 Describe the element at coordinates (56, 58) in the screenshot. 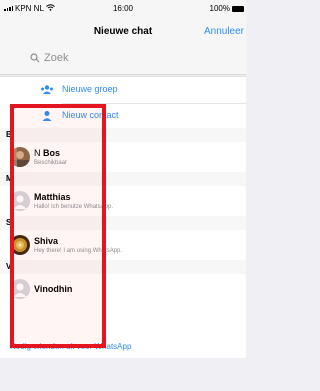

I see `search-input: Zoek` at that location.